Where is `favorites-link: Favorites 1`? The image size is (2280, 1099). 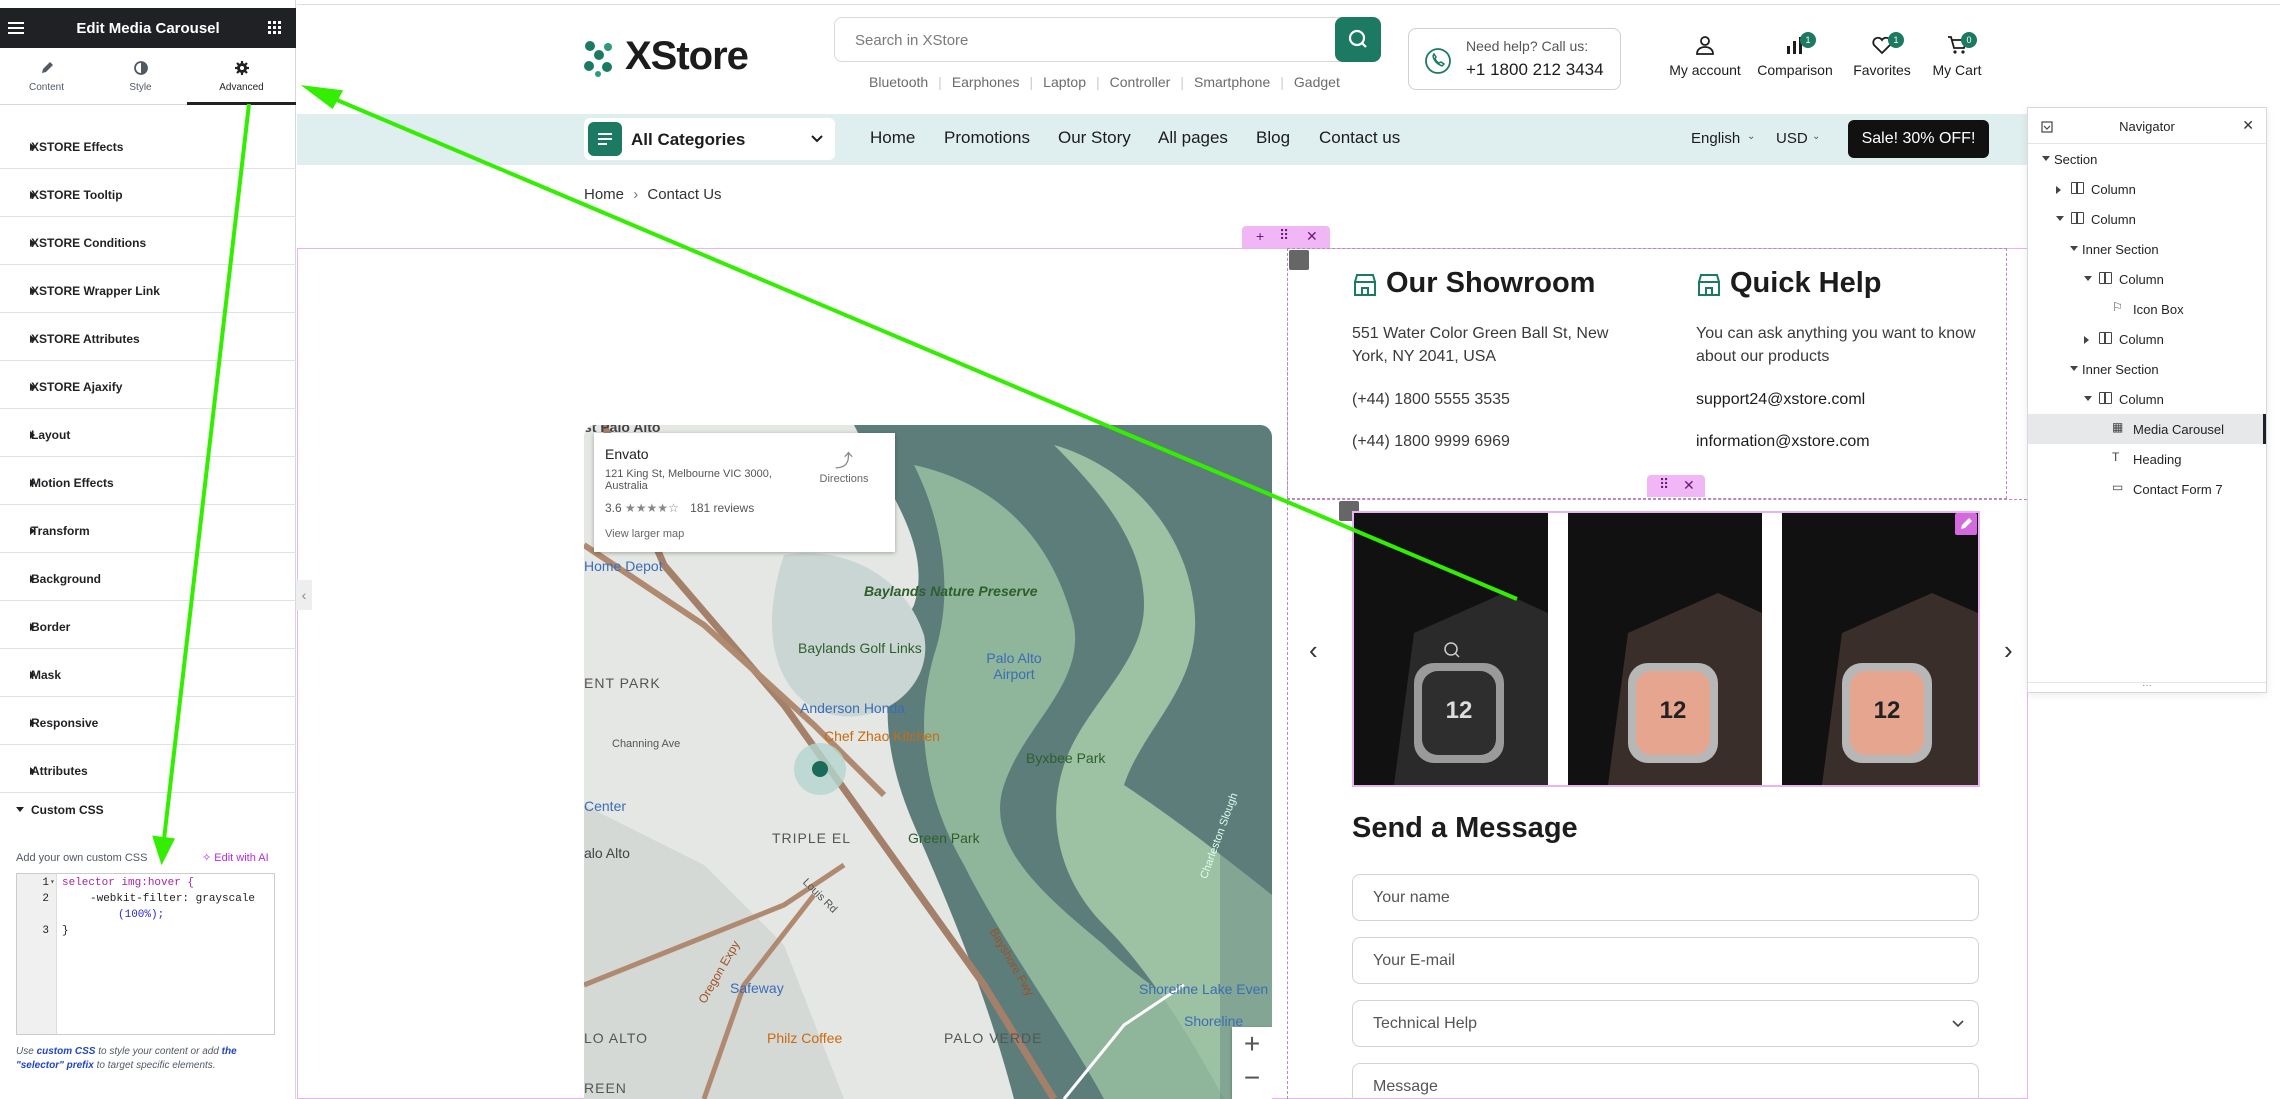
favorites-link: Favorites 1 is located at coordinates (1882, 55).